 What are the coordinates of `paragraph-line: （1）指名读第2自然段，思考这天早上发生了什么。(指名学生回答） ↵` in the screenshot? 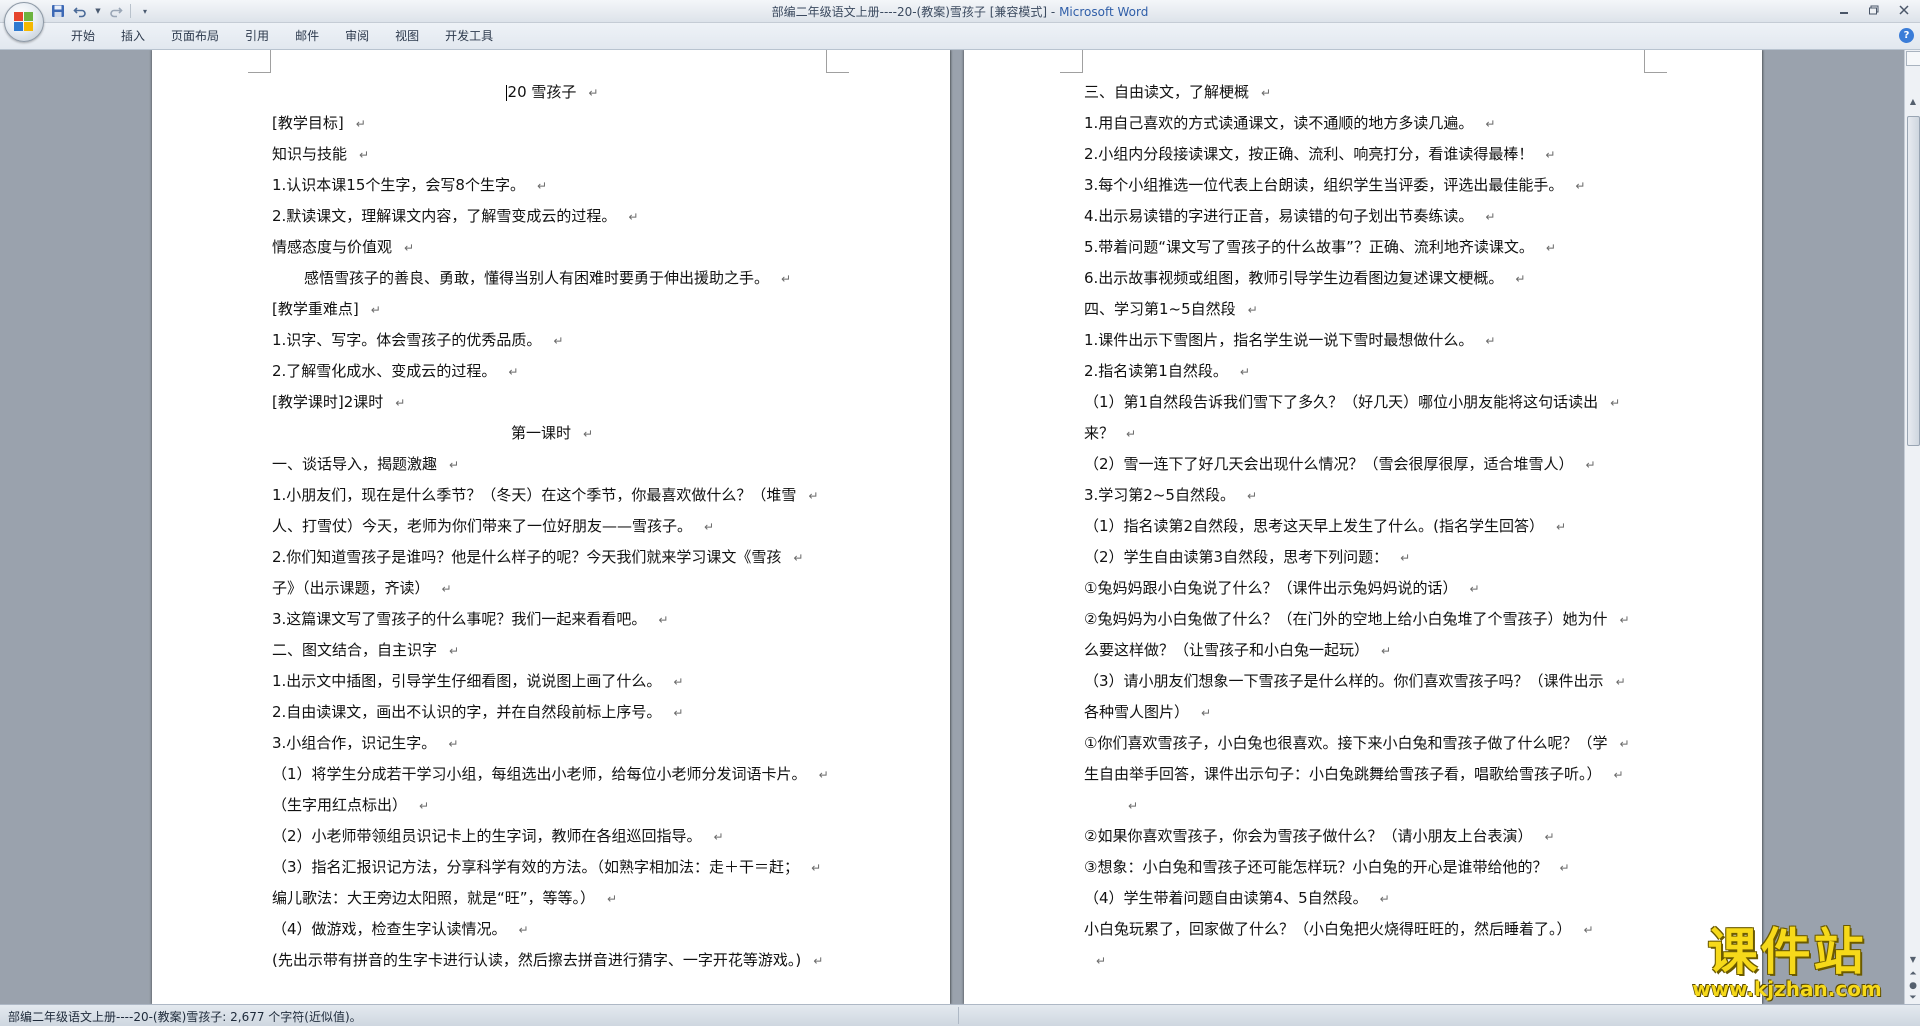 It's located at (1367, 526).